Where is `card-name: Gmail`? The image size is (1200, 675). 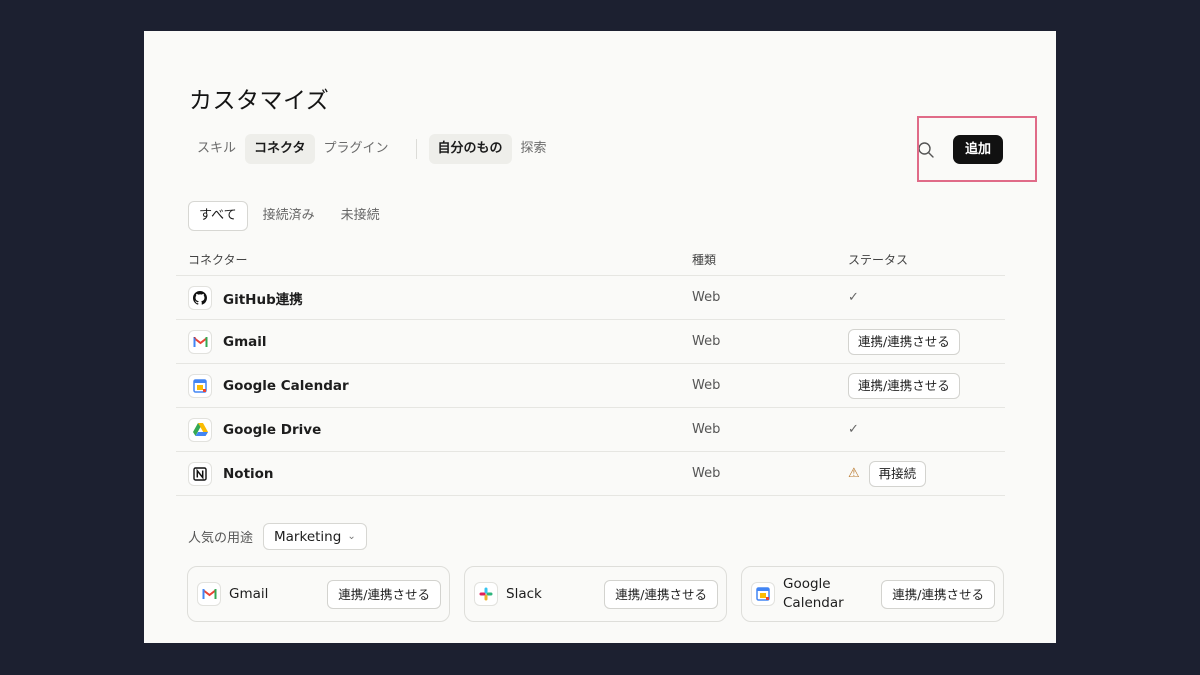
card-name: Gmail is located at coordinates (249, 593).